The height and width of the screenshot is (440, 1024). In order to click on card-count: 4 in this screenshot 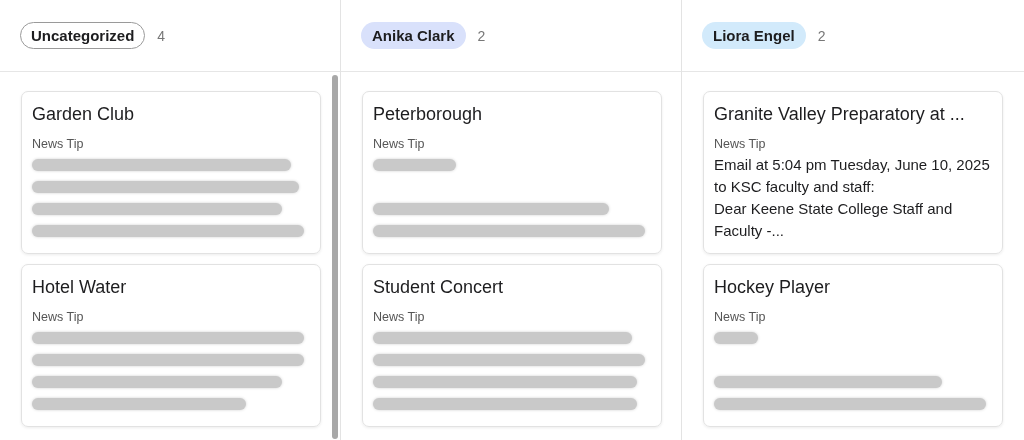, I will do `click(161, 35)`.